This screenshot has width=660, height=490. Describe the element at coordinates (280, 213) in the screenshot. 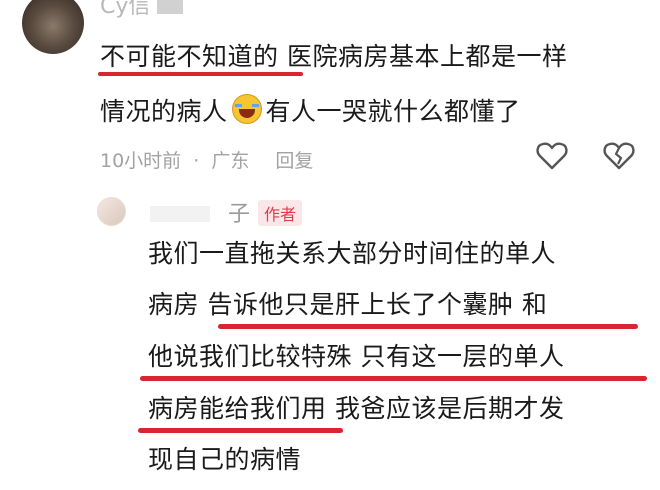

I see `author-badge: 作者` at that location.